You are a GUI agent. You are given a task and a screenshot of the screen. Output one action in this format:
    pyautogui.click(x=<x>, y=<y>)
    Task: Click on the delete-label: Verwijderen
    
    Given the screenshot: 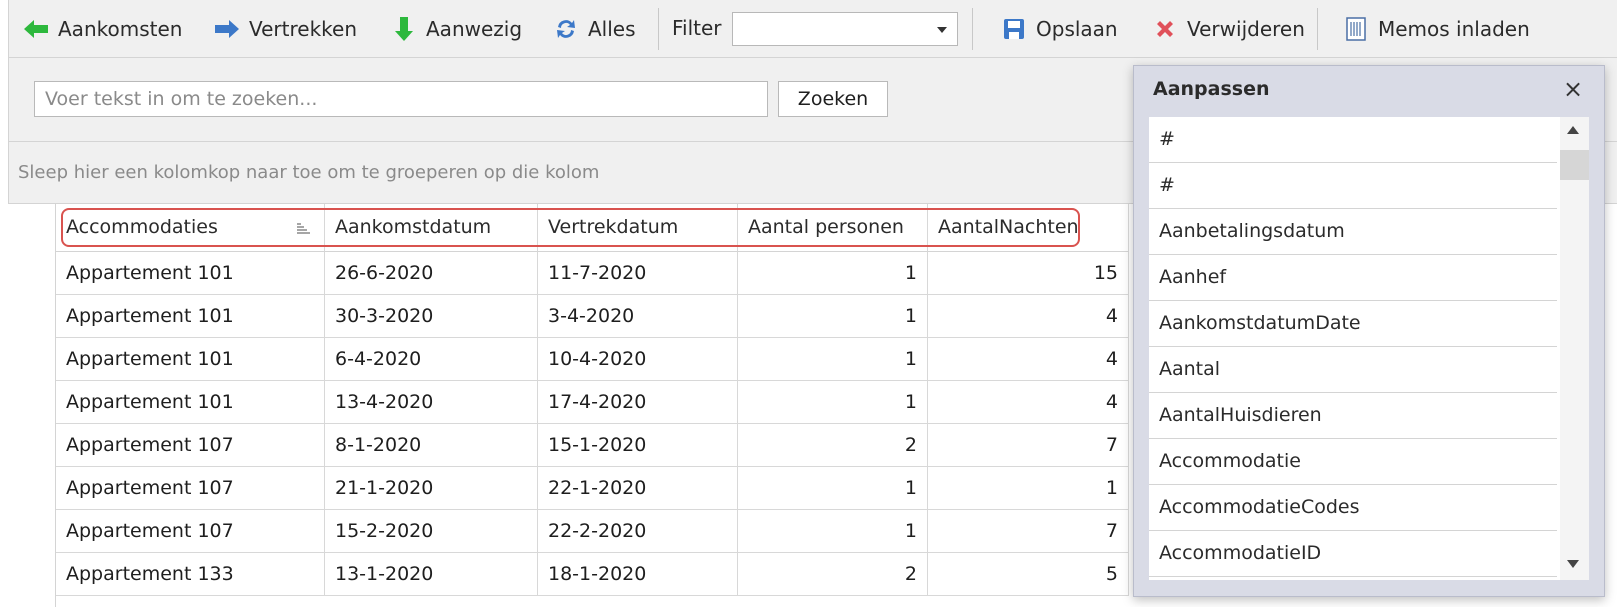 What is the action you would take?
    pyautogui.click(x=1246, y=29)
    